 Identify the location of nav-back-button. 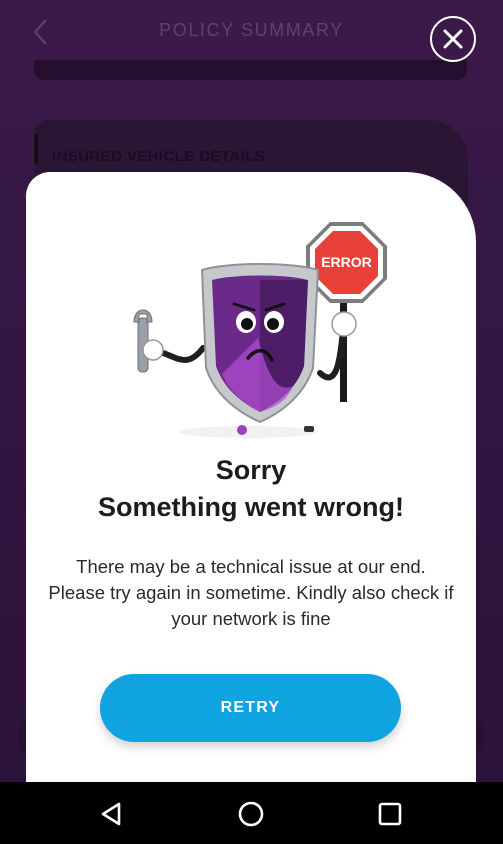
(112, 814).